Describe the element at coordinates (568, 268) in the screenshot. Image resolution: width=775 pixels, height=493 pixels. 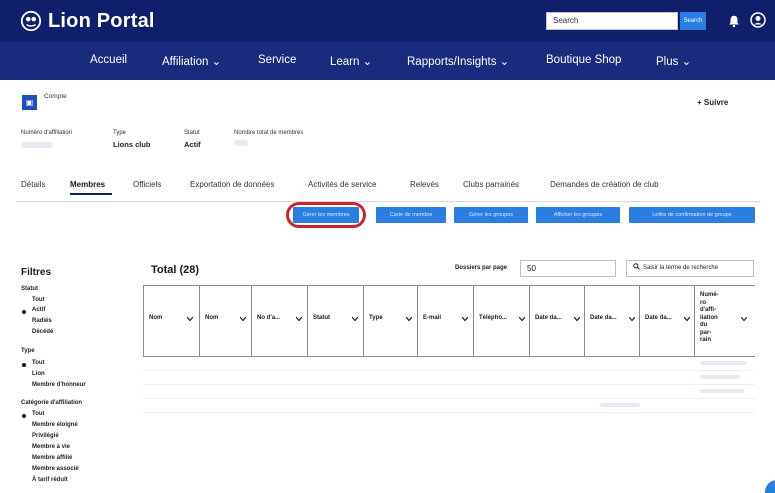
I see `per-page-select: 50` at that location.